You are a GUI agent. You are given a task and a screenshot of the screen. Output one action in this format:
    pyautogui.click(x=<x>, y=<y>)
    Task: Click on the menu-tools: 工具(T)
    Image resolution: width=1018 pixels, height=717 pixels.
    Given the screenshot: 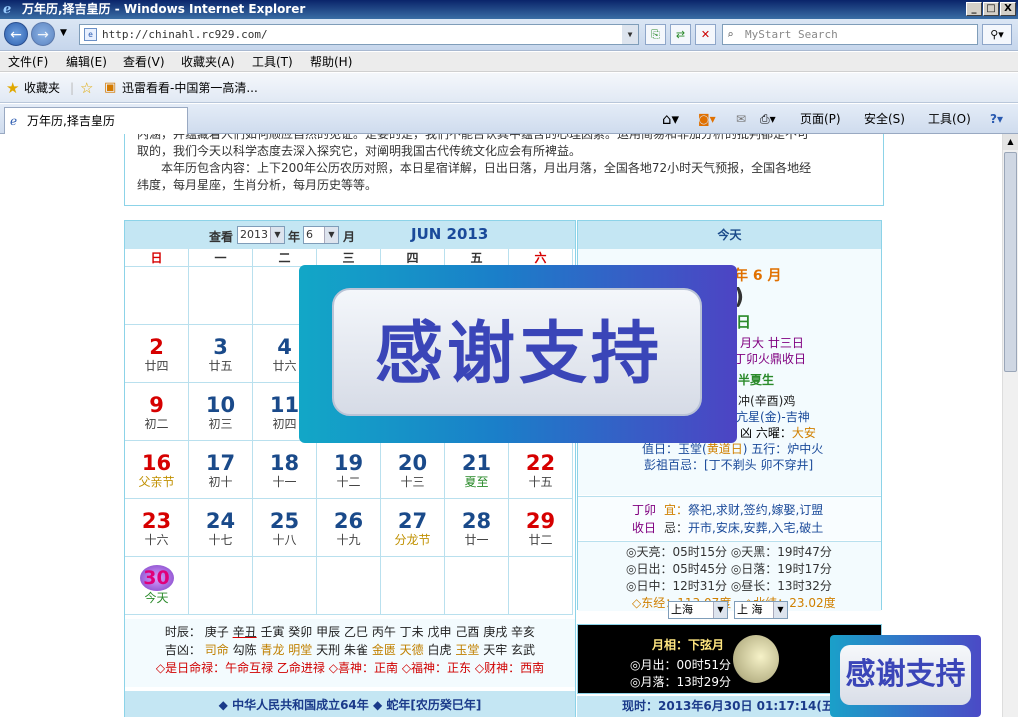 What is the action you would take?
    pyautogui.click(x=272, y=62)
    